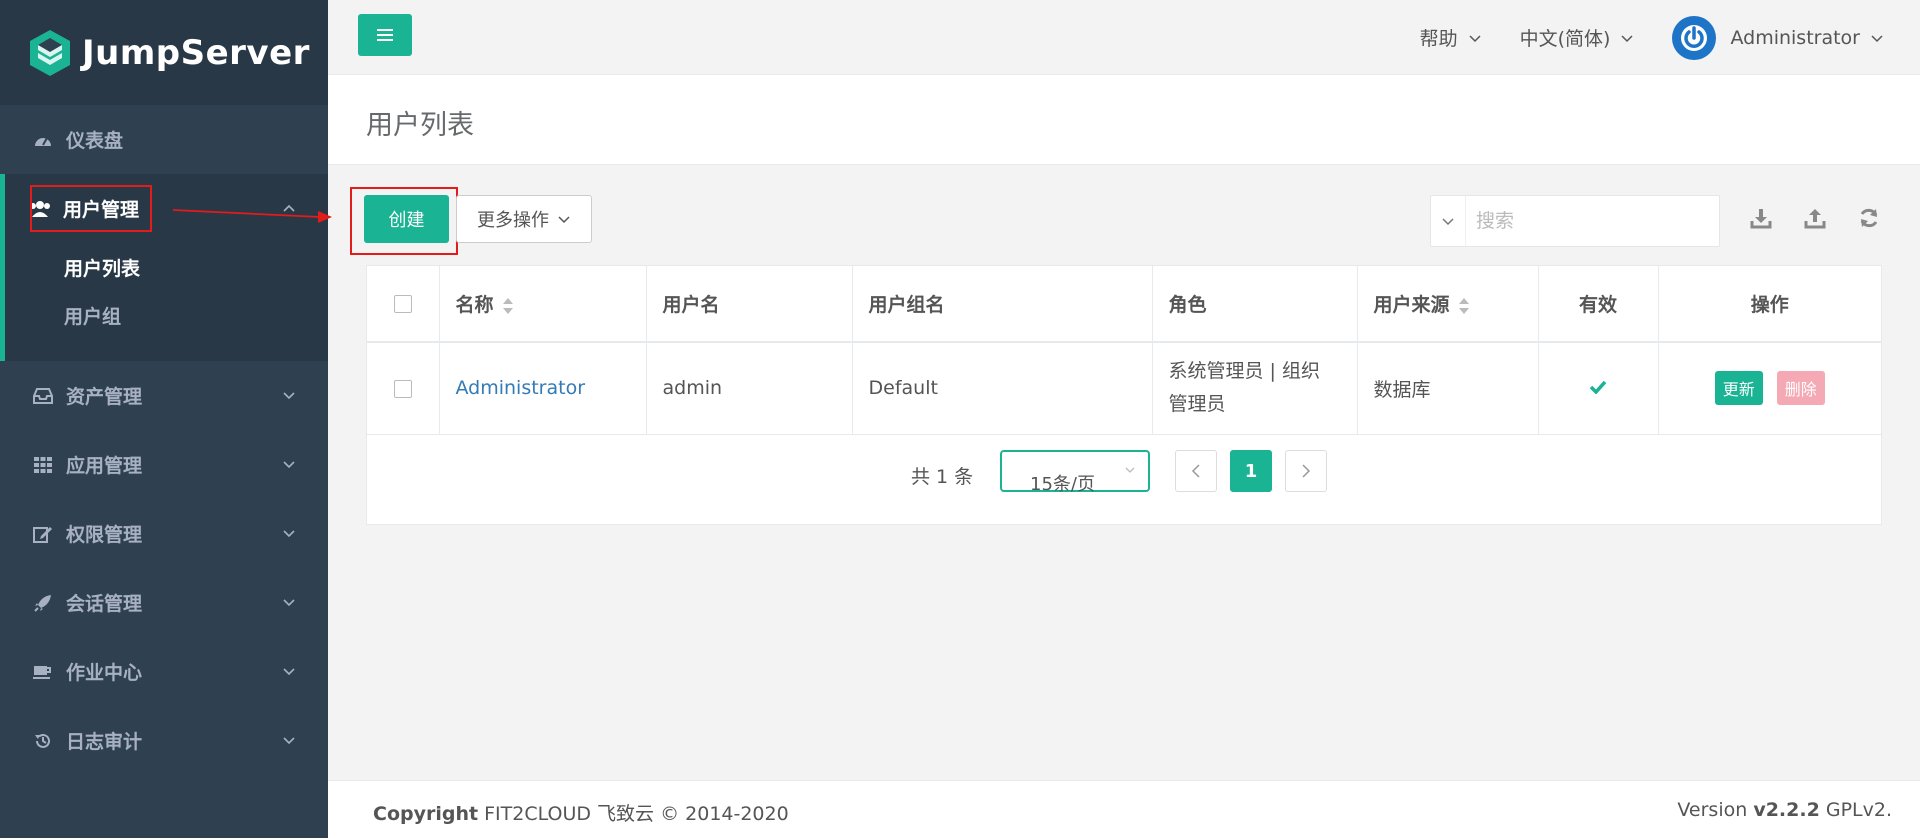  I want to click on import-button, so click(1815, 218).